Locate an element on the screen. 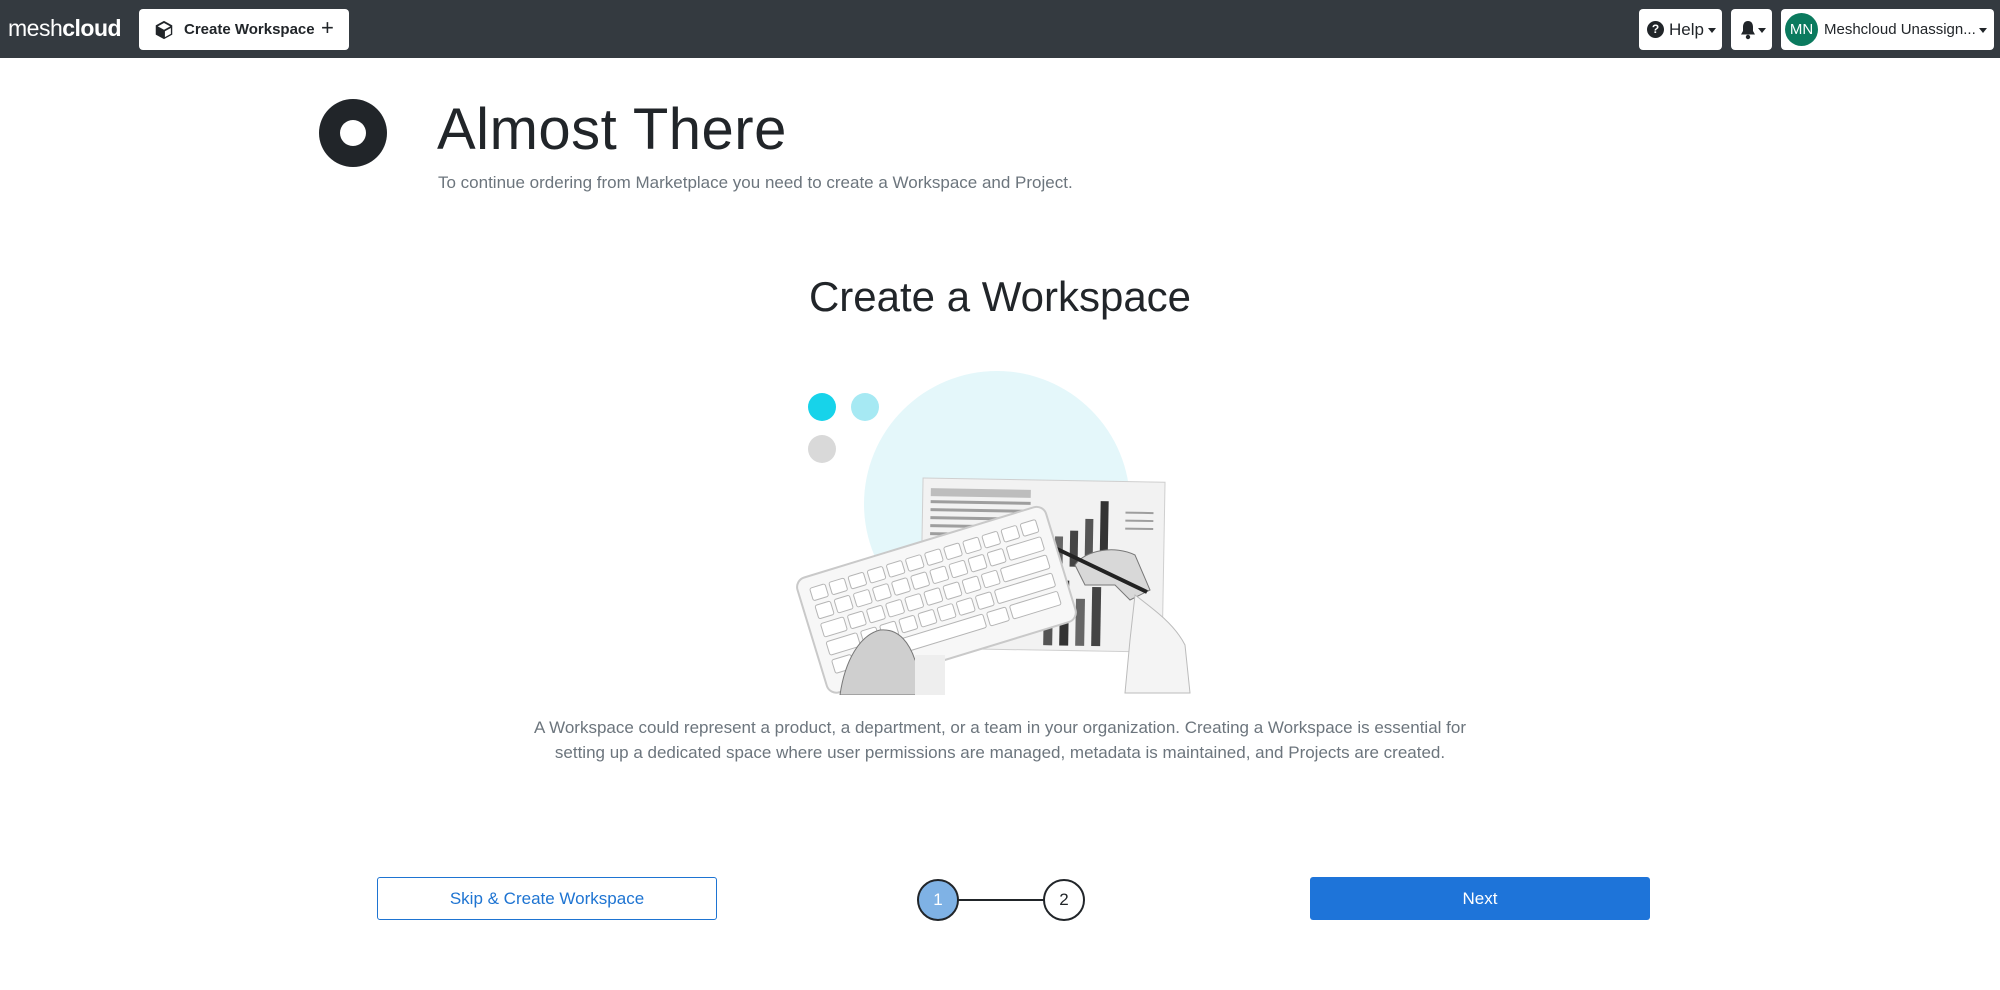 The image size is (2000, 990). step-indicator: 1 2 is located at coordinates (1002, 900).